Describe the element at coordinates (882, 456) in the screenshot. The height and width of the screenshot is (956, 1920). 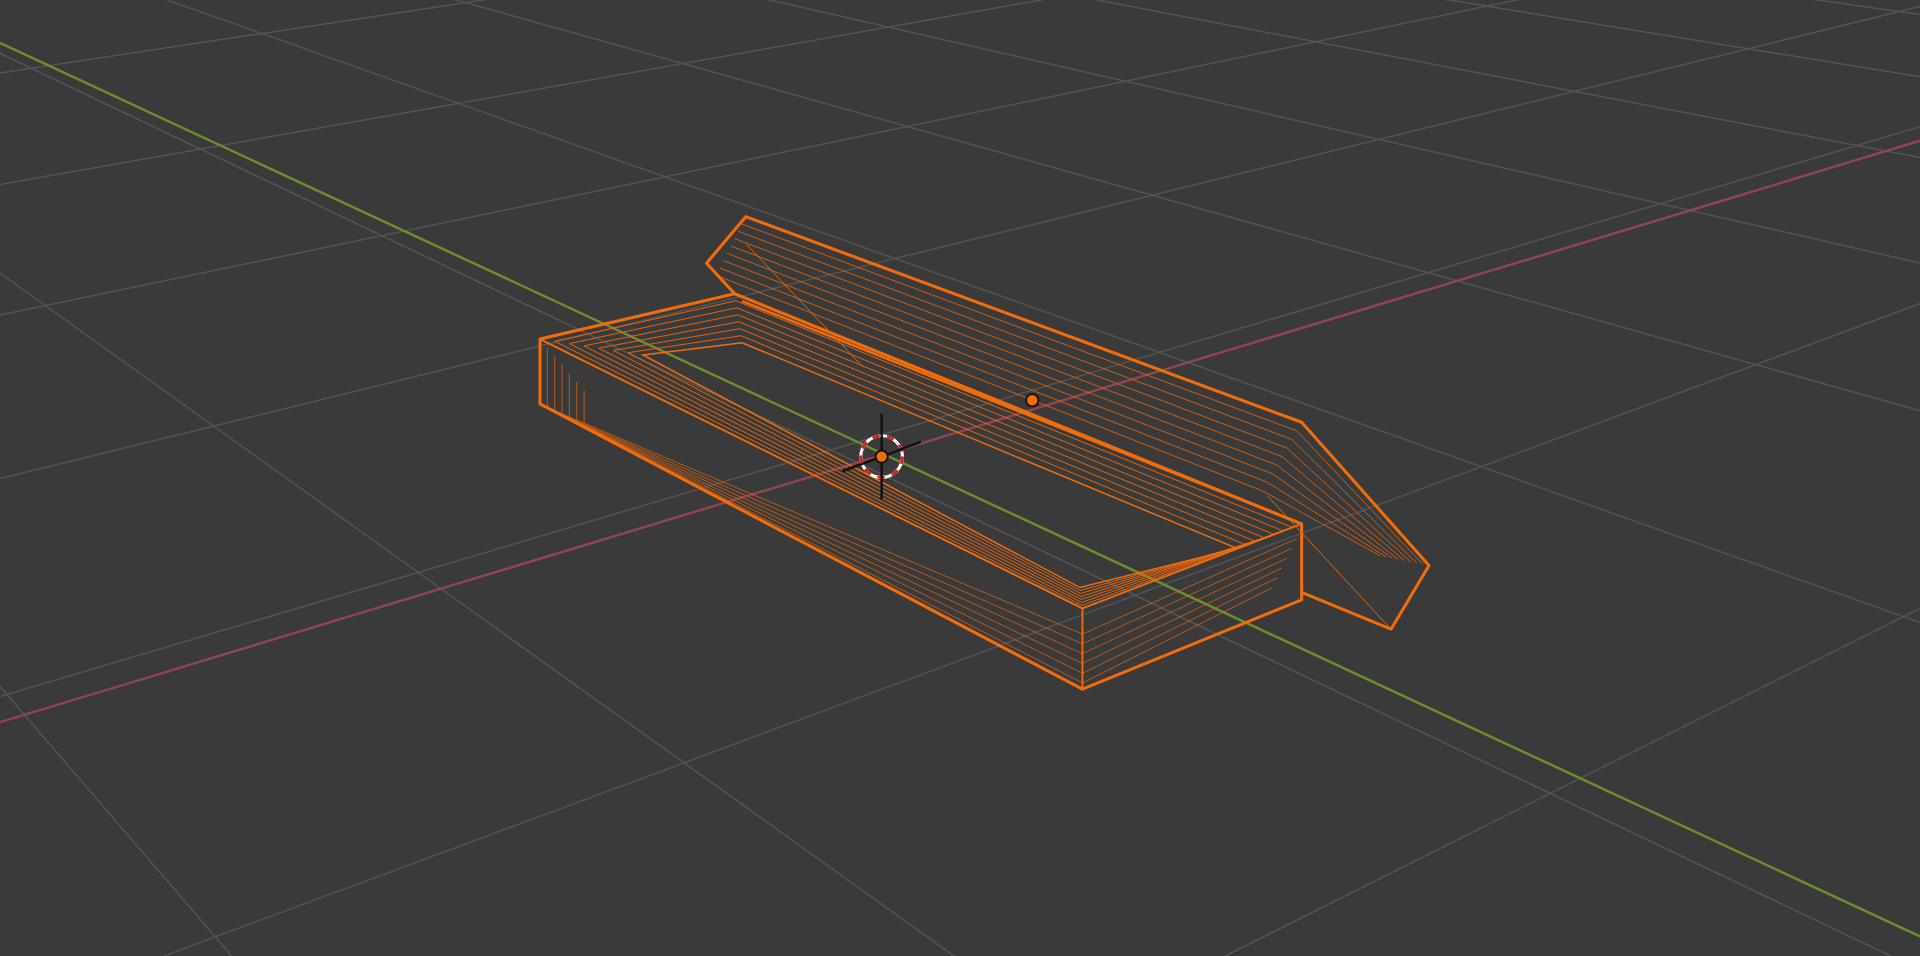
I see `crosshair-icon` at that location.